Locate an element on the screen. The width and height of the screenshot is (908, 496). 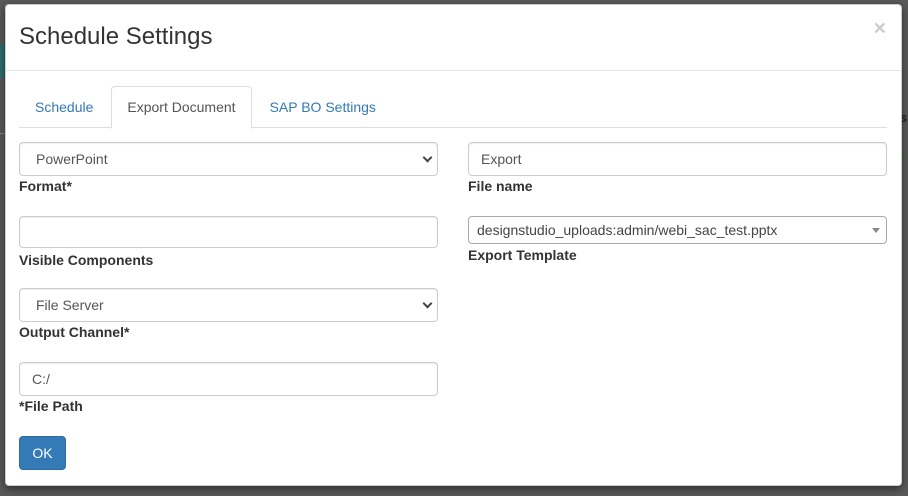
dropdown-arrow-icon is located at coordinates (876, 230).